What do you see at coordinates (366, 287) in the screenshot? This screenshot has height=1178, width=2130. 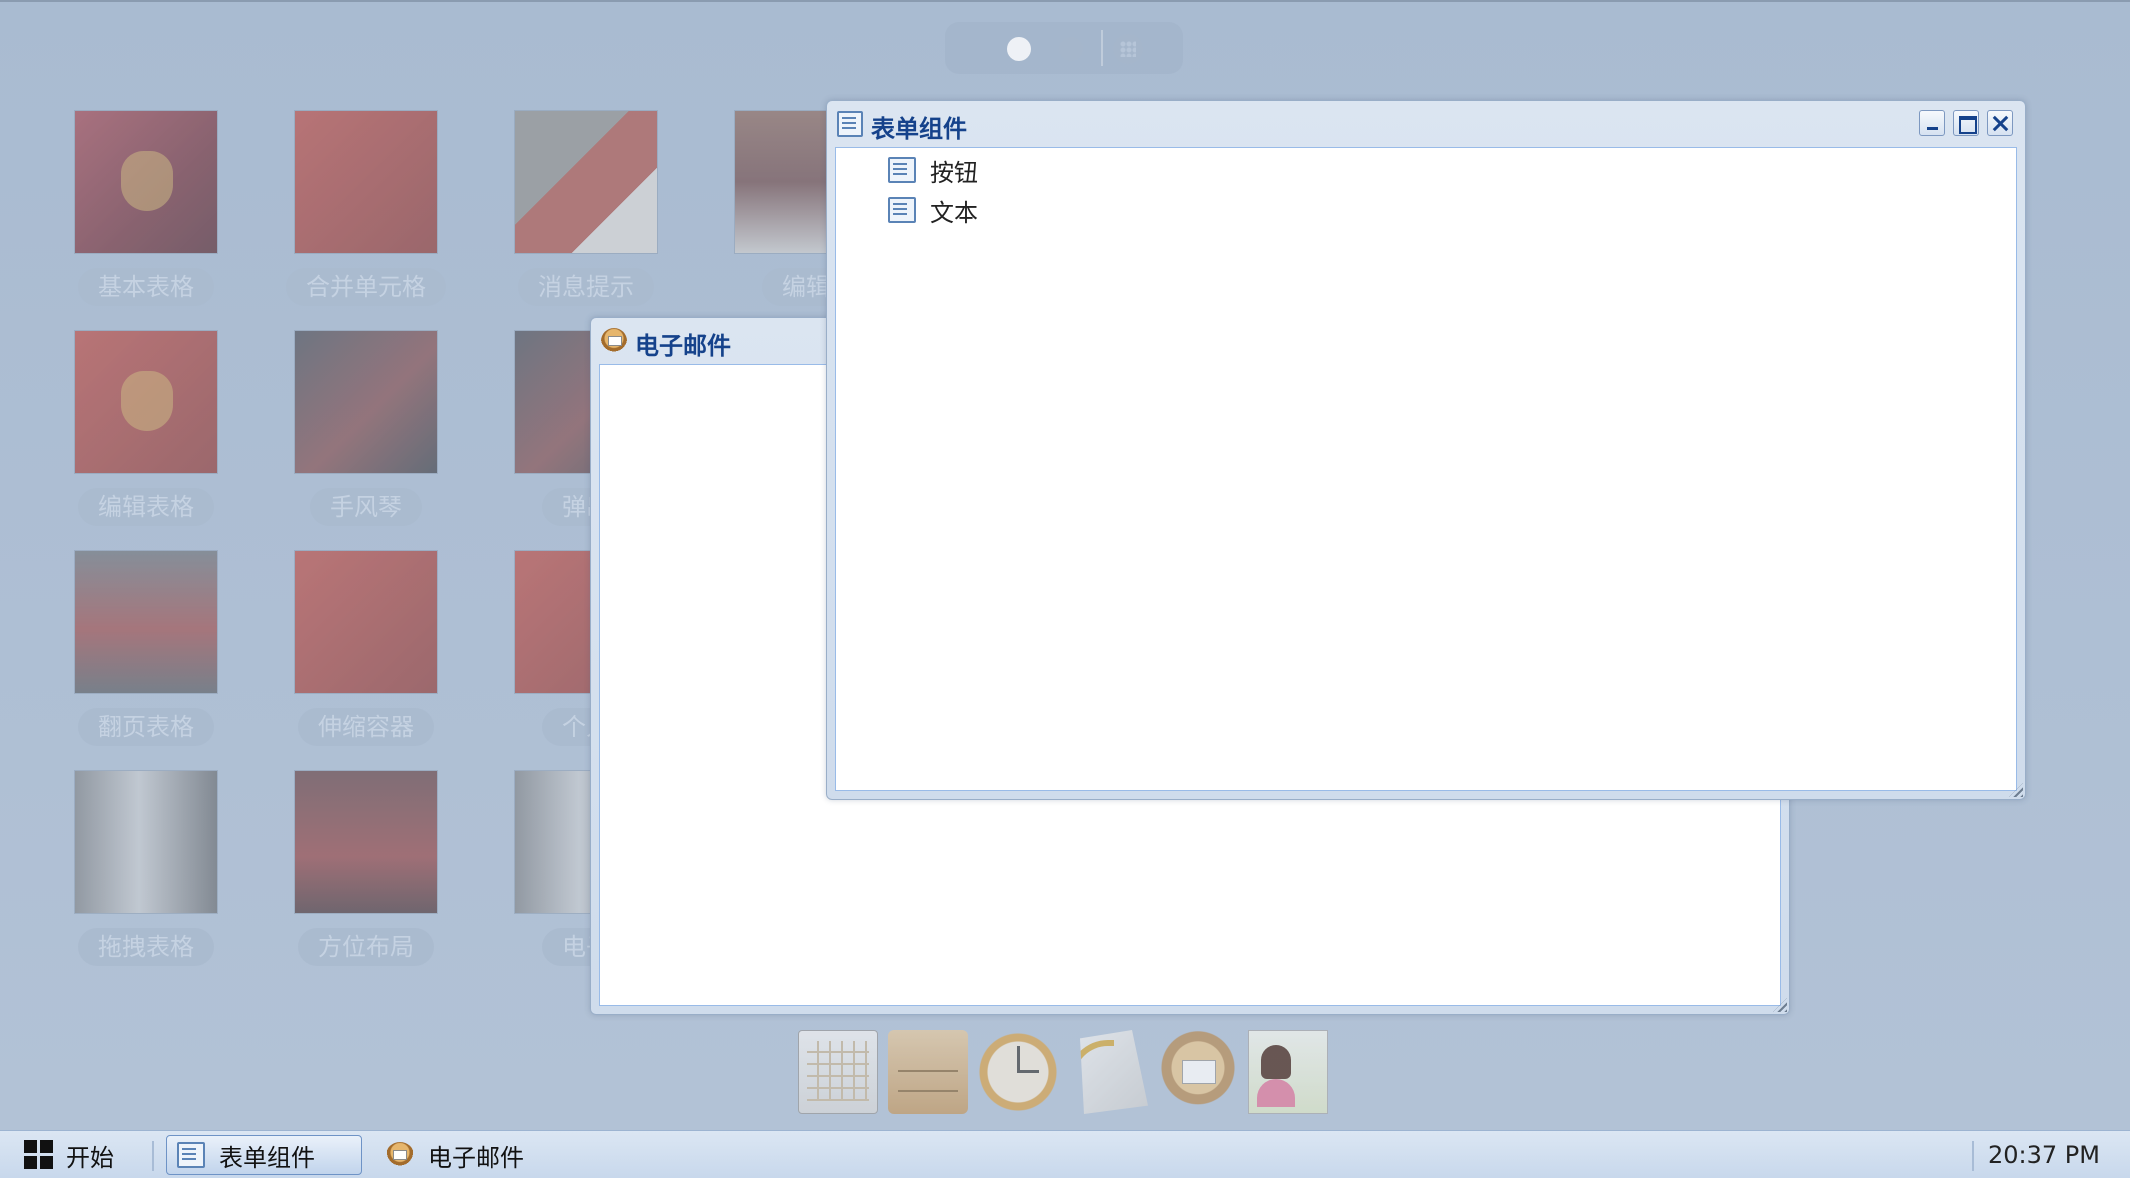 I see `app-label: 合并单元格` at bounding box center [366, 287].